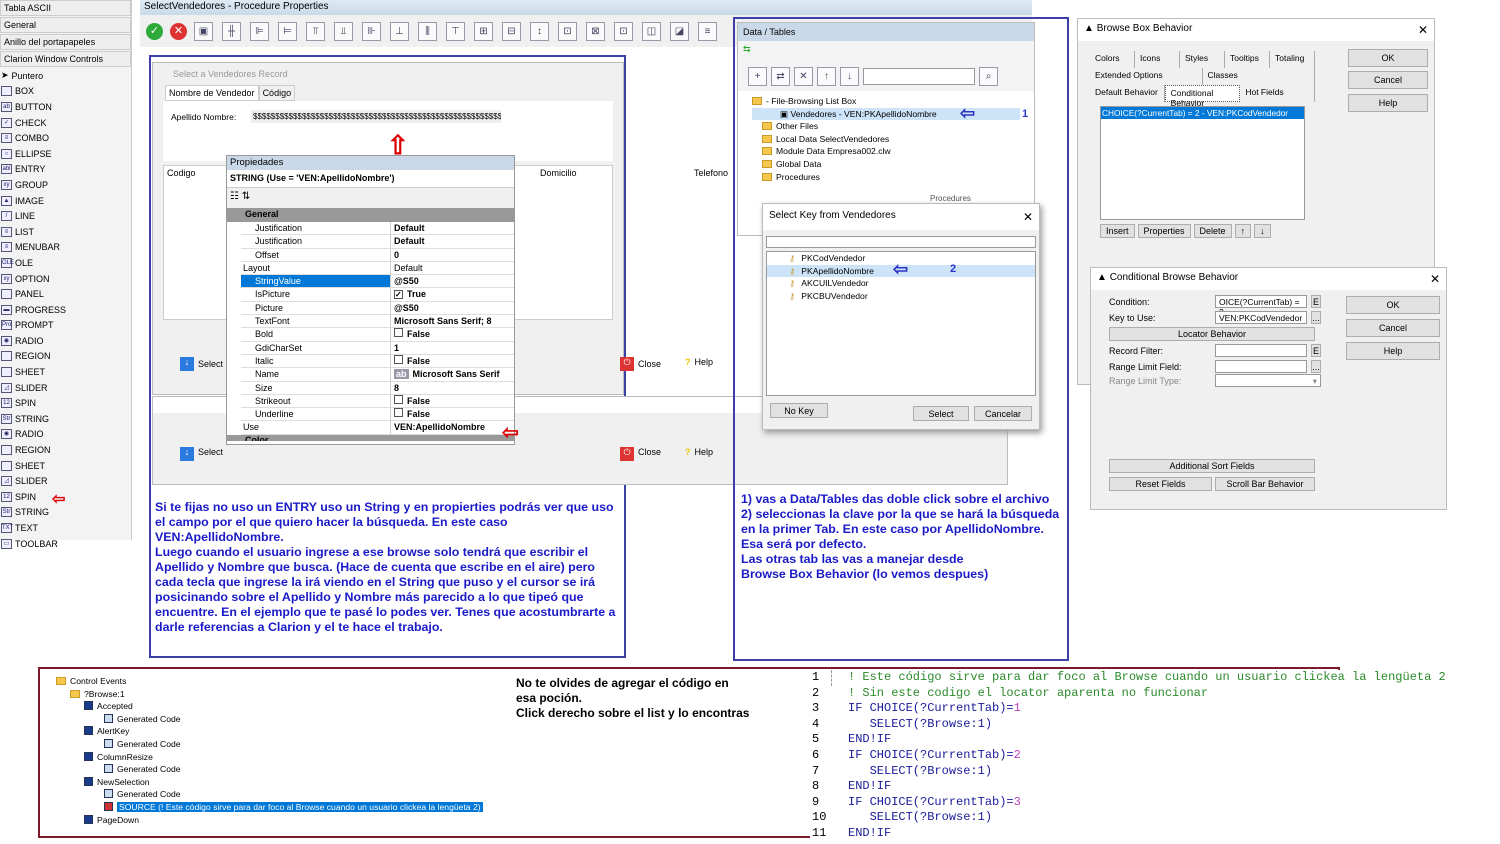  What do you see at coordinates (377, 308) in the screenshot?
I see `property-row: Picture @S50` at bounding box center [377, 308].